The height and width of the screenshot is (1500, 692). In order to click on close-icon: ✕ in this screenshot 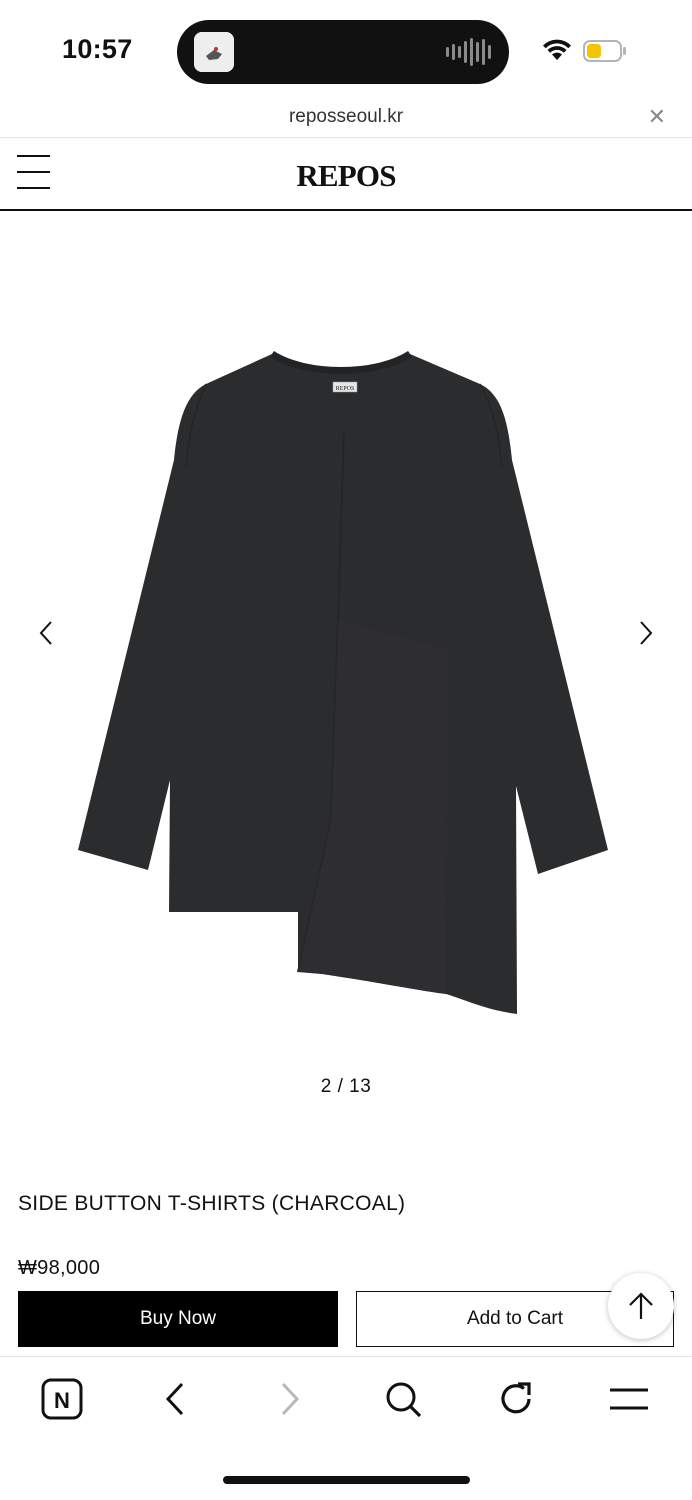, I will do `click(657, 117)`.